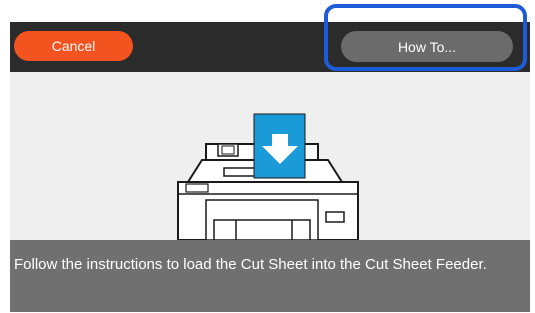 The height and width of the screenshot is (313, 535). I want to click on cancel-button: Cancel, so click(73, 46).